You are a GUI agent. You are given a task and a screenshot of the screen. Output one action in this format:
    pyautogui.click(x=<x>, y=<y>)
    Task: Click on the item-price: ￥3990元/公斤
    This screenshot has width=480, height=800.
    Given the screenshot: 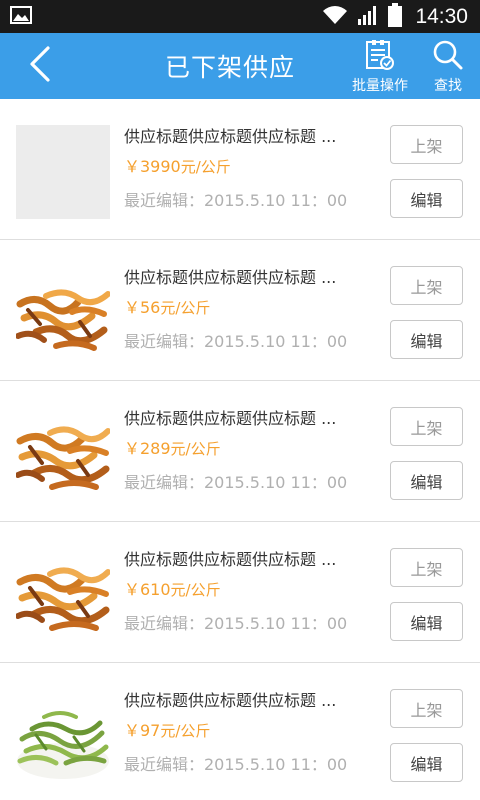 What is the action you would take?
    pyautogui.click(x=177, y=165)
    